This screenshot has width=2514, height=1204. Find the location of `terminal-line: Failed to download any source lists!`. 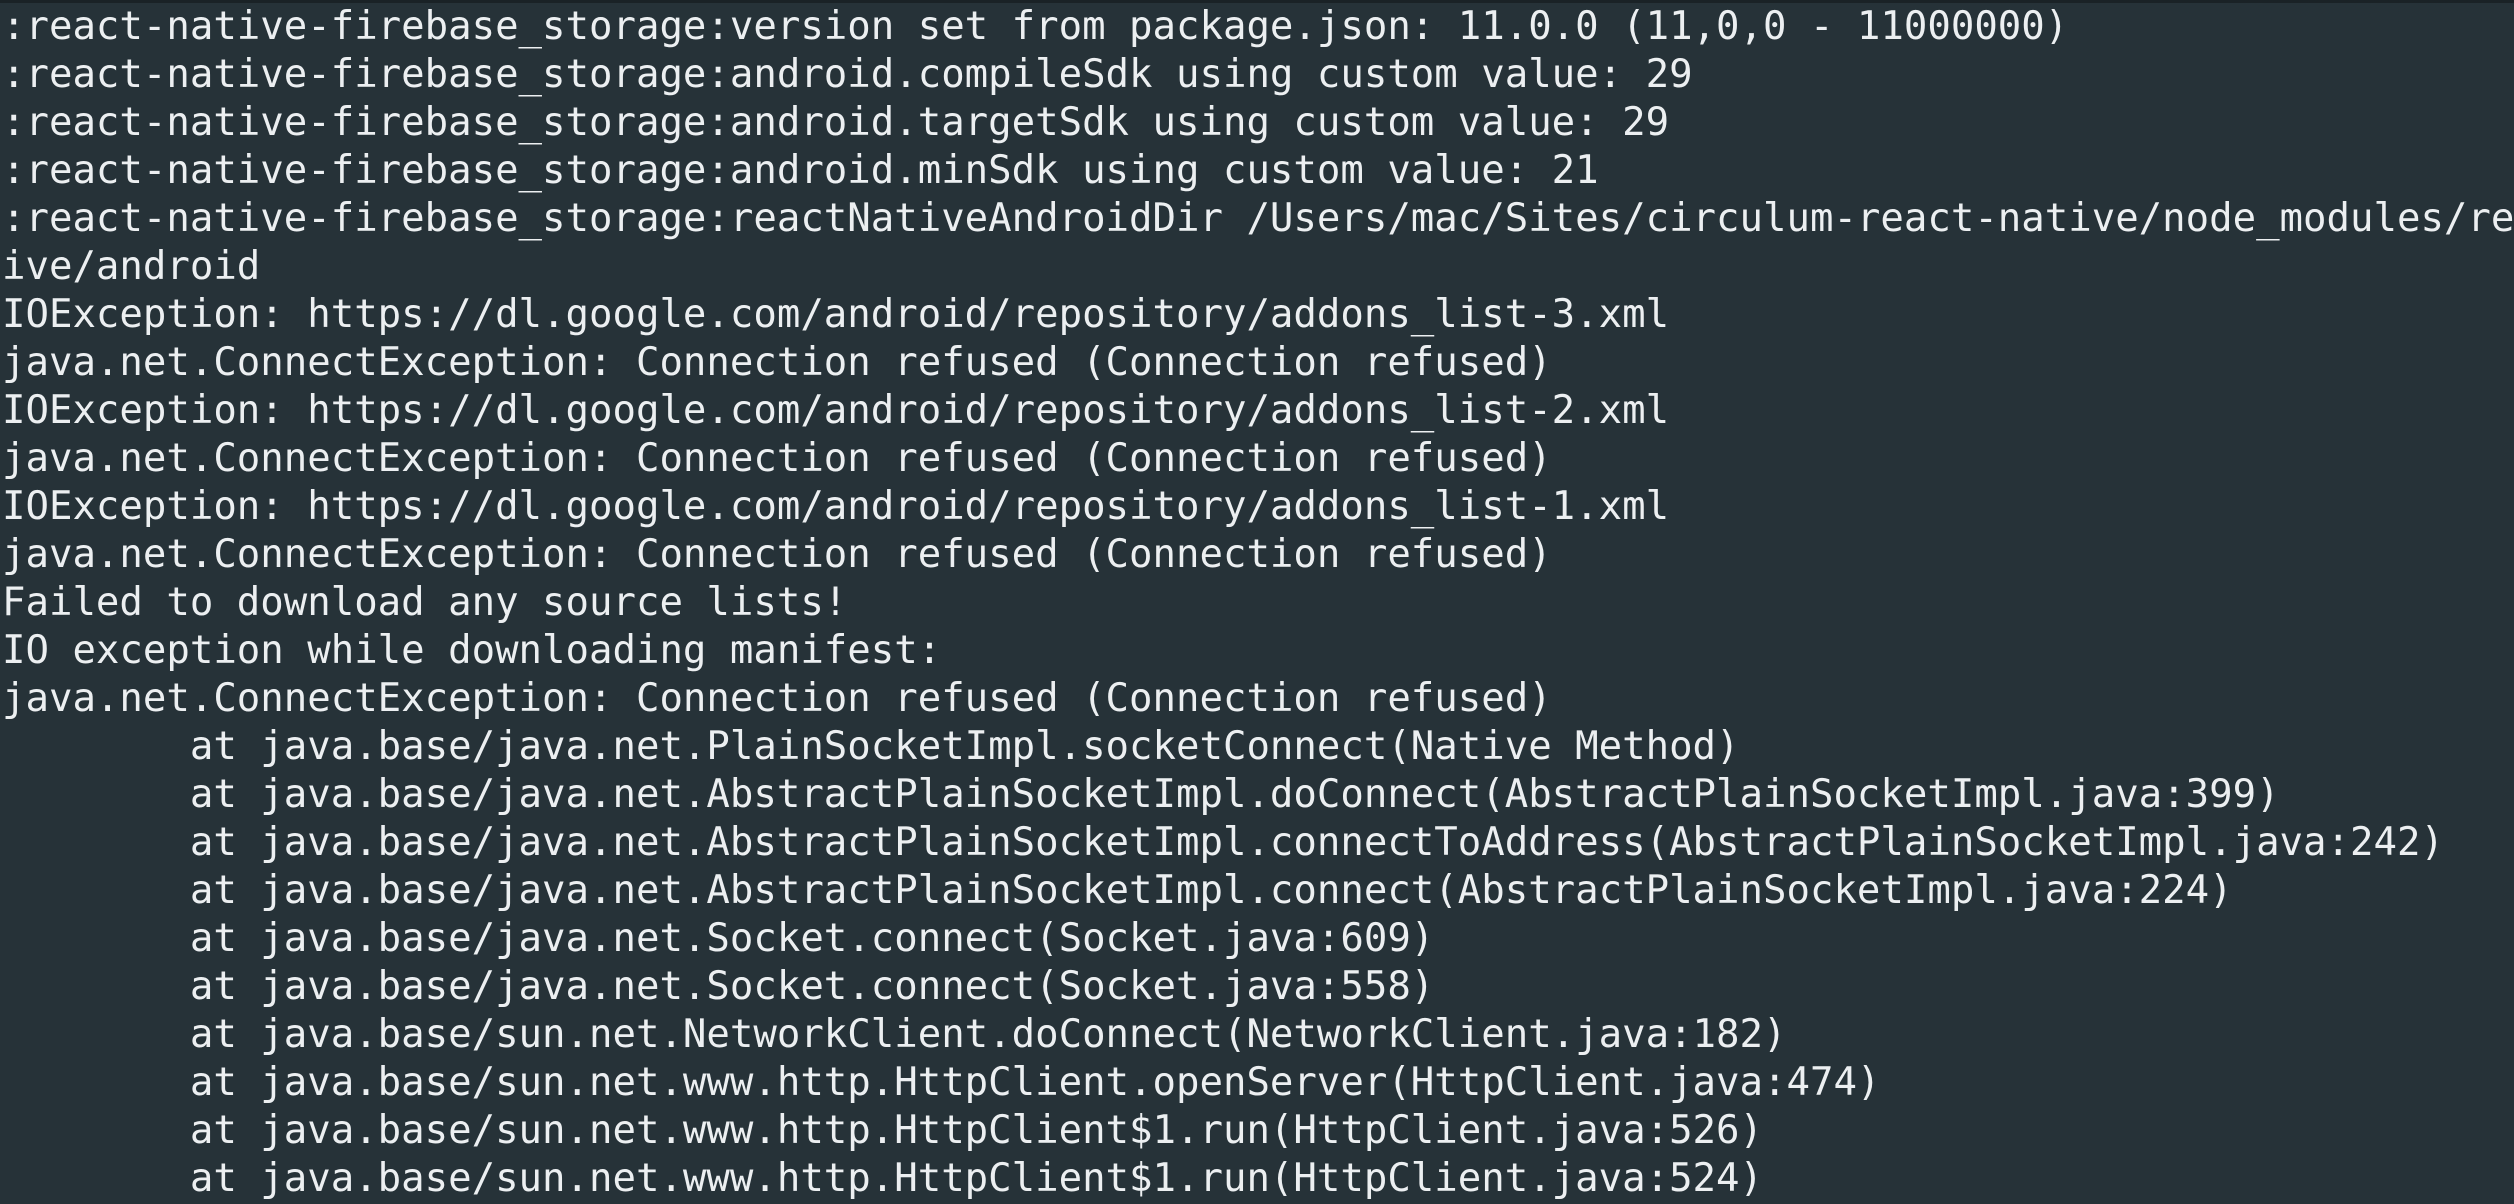

terminal-line: Failed to download any source lists! is located at coordinates (425, 602).